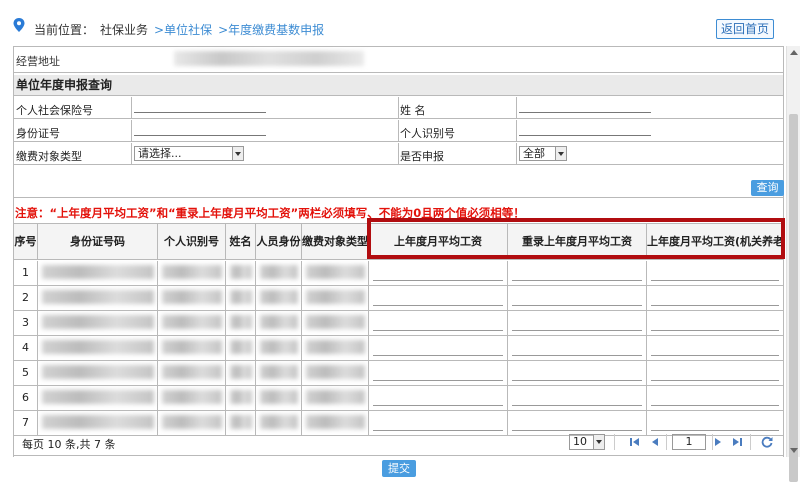 Image resolution: width=800 pixels, height=482 pixels. What do you see at coordinates (26, 298) in the screenshot?
I see `row-index: 2` at bounding box center [26, 298].